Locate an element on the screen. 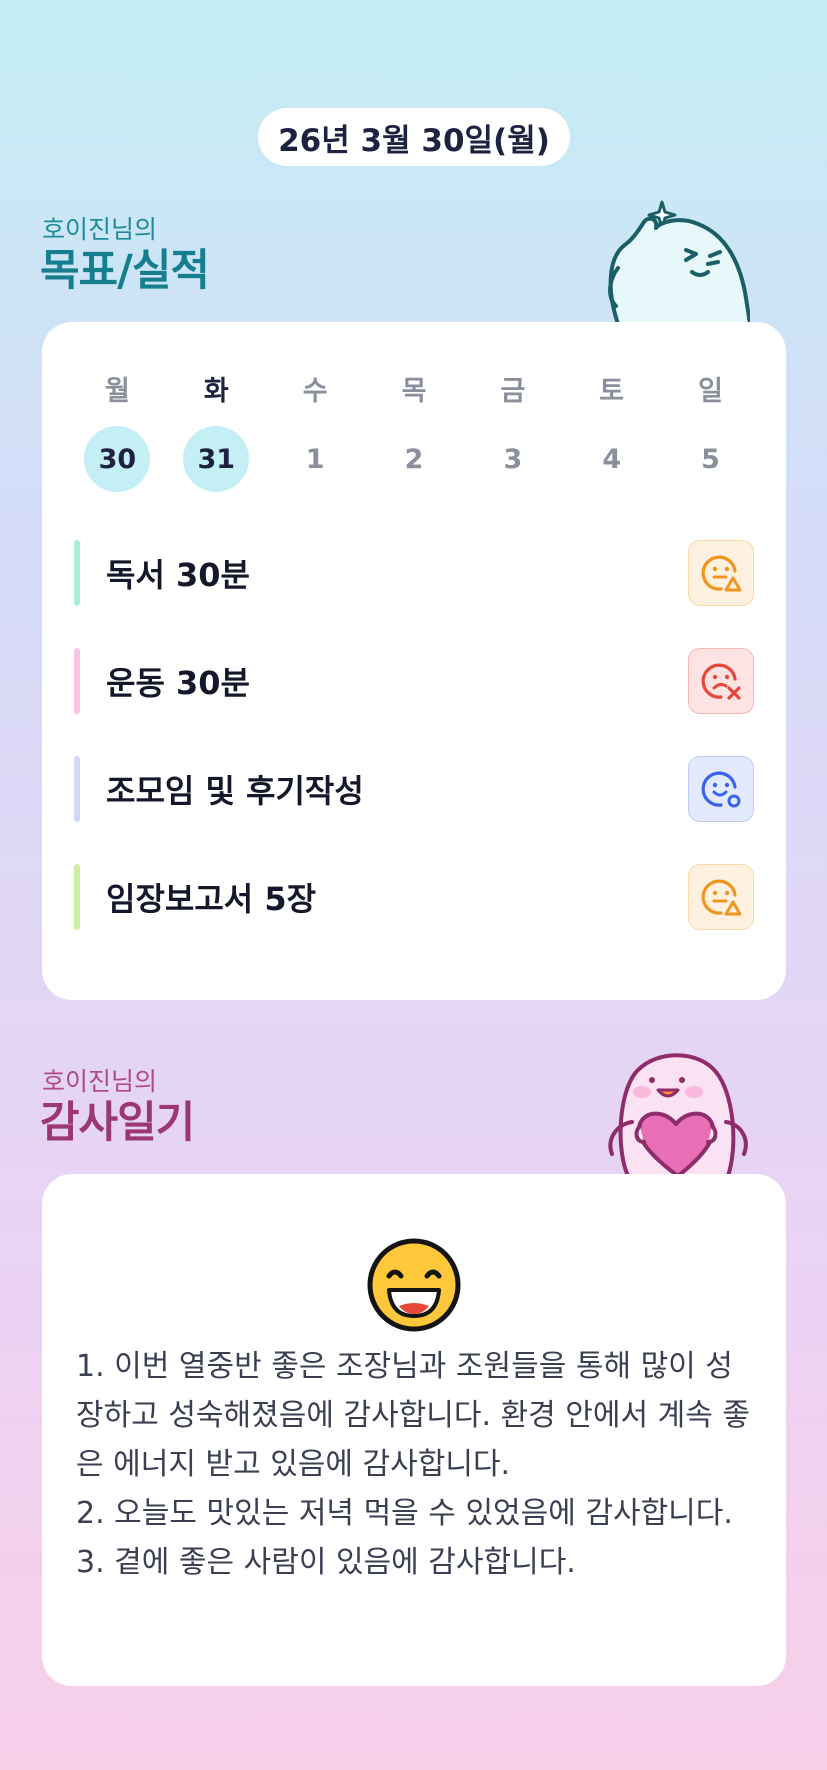 The width and height of the screenshot is (827, 1770). goal-row: 운동 30분 is located at coordinates (414, 681).